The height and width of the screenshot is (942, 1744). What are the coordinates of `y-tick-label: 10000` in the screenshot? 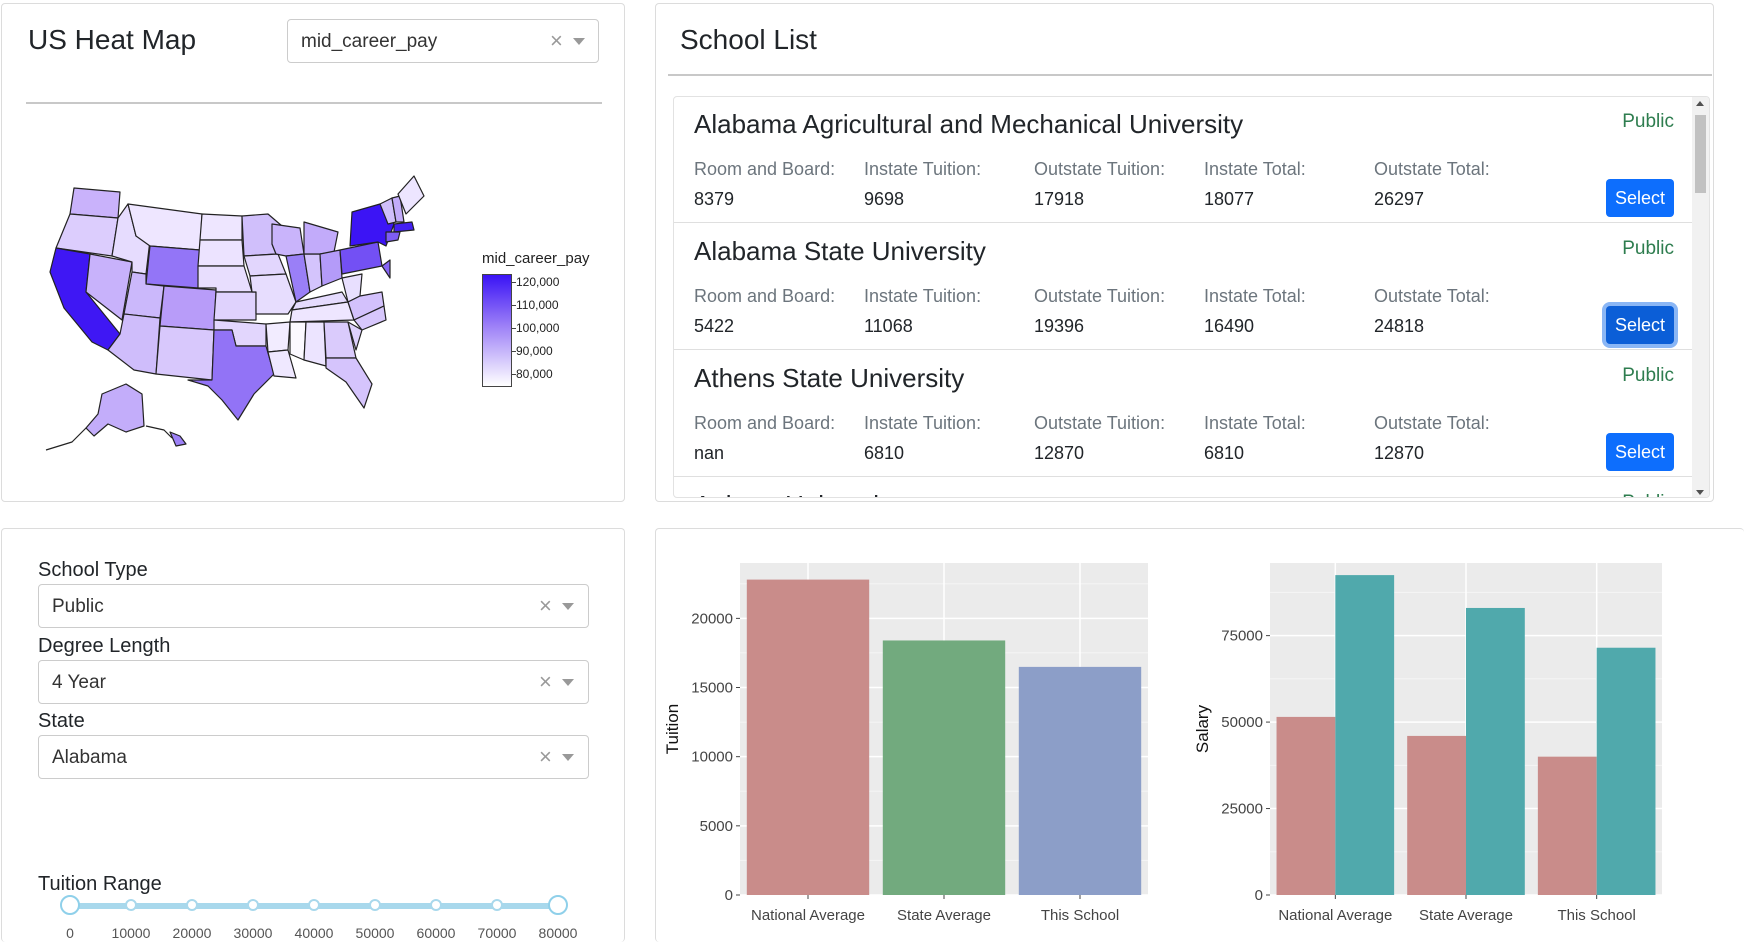 It's located at (712, 757).